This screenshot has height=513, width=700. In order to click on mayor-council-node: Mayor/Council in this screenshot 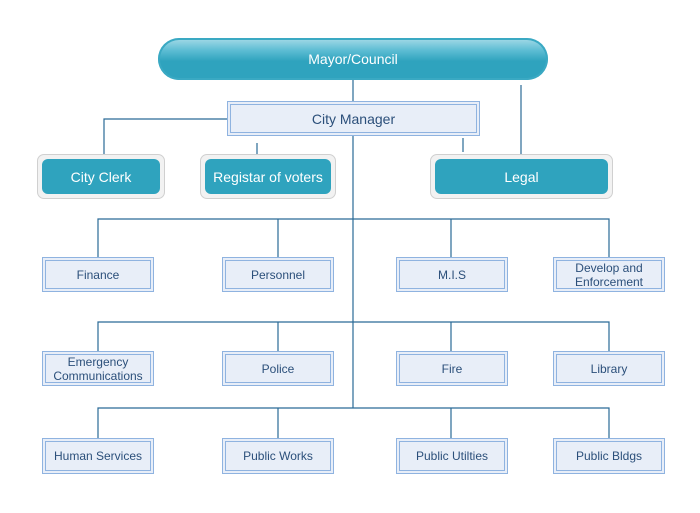, I will do `click(353, 59)`.